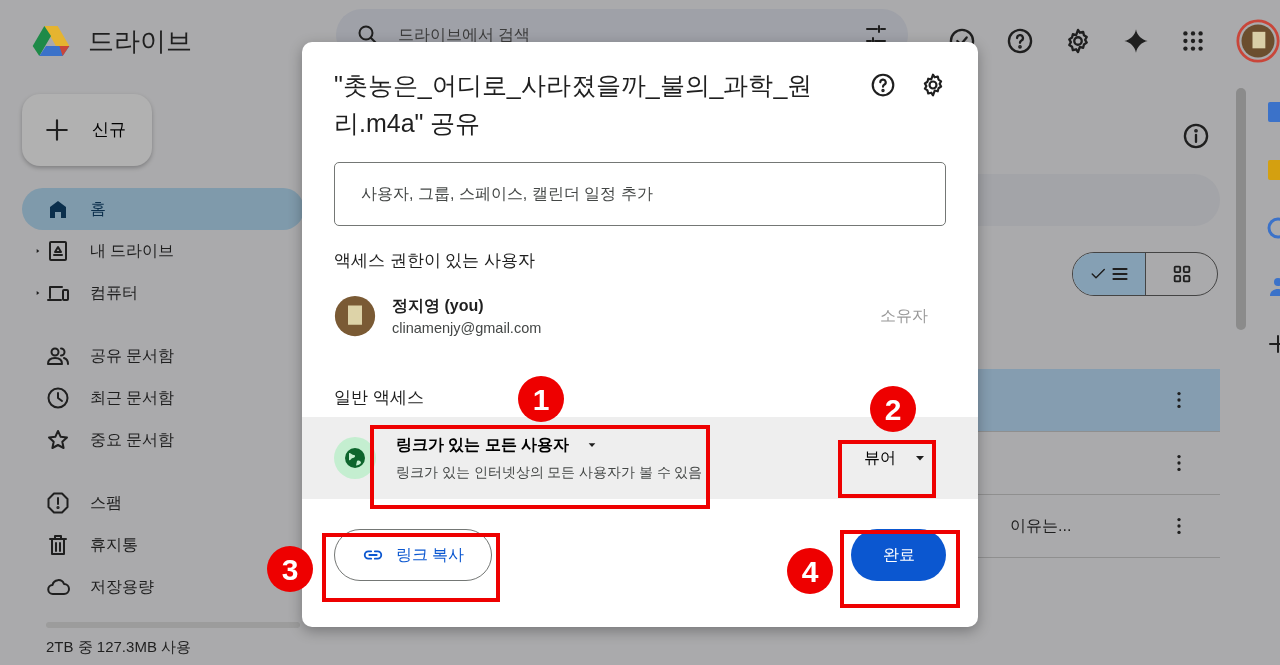 The image size is (1280, 665). What do you see at coordinates (467, 328) in the screenshot?
I see `person-email: clinamenjy@gmail.com` at bounding box center [467, 328].